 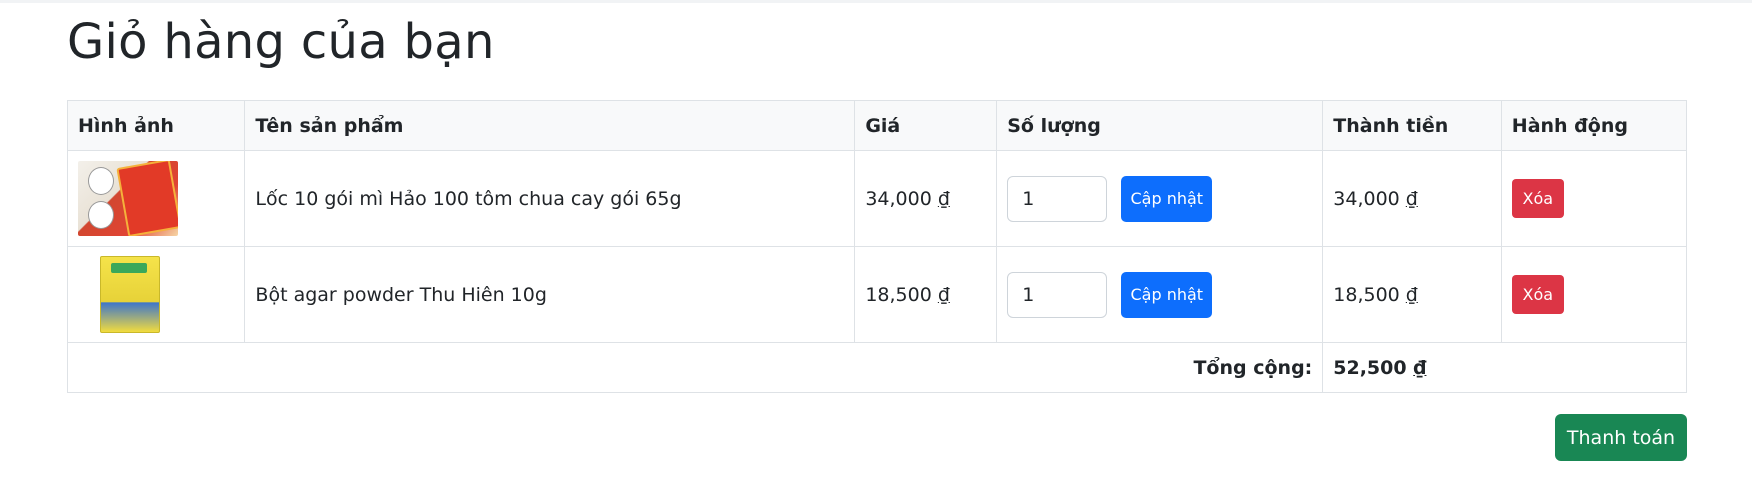 I want to click on agar-powder-image, so click(x=130, y=294).